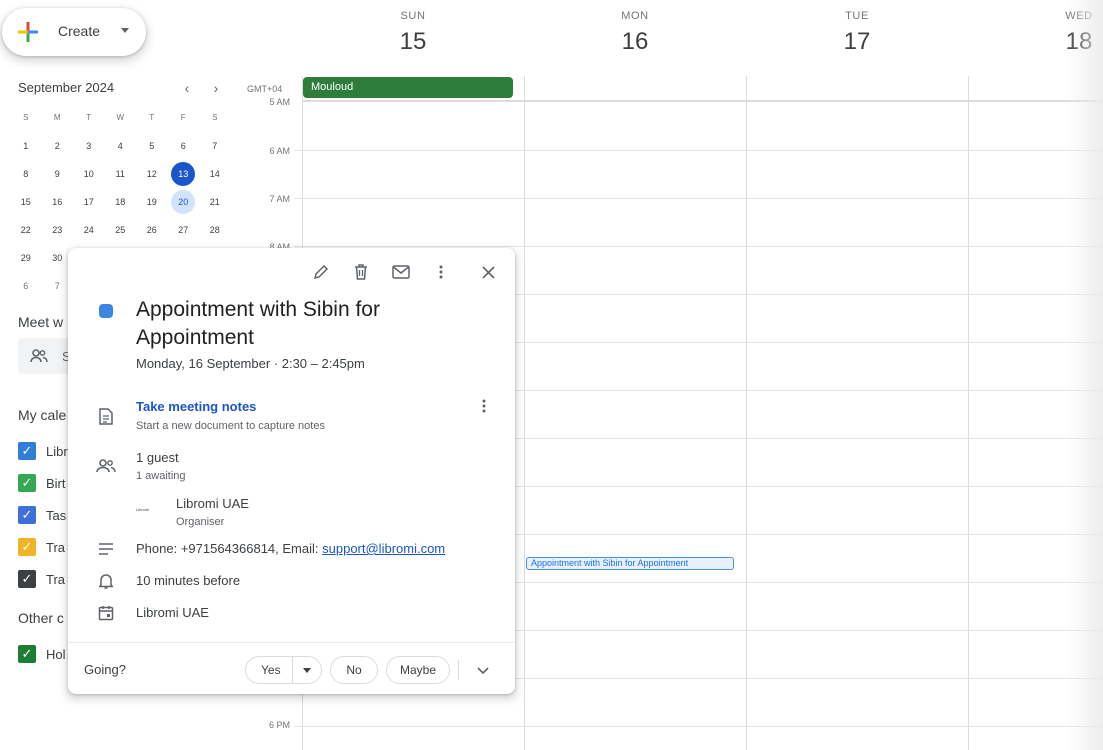 The width and height of the screenshot is (1103, 750). Describe the element at coordinates (57, 258) in the screenshot. I see `mini-calendar-day-label: 30` at that location.